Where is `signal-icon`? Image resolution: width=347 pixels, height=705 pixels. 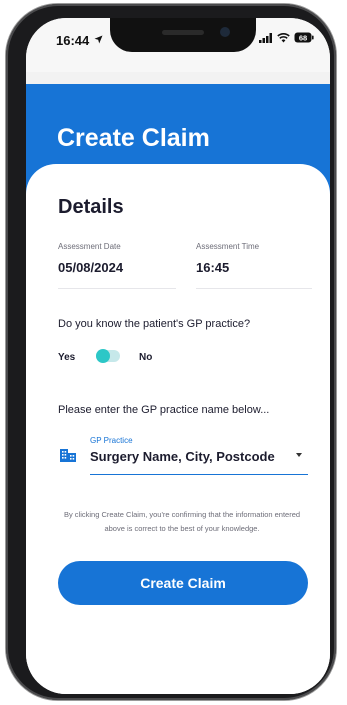
signal-icon is located at coordinates (265, 37).